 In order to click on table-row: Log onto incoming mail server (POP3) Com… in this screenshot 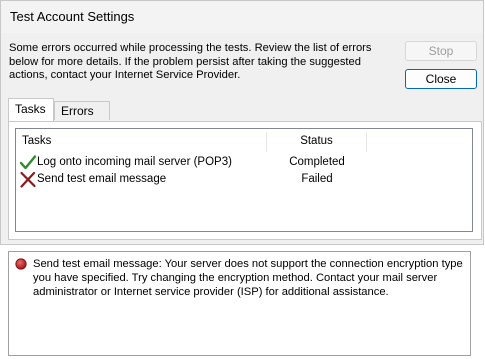, I will do `click(244, 162)`.